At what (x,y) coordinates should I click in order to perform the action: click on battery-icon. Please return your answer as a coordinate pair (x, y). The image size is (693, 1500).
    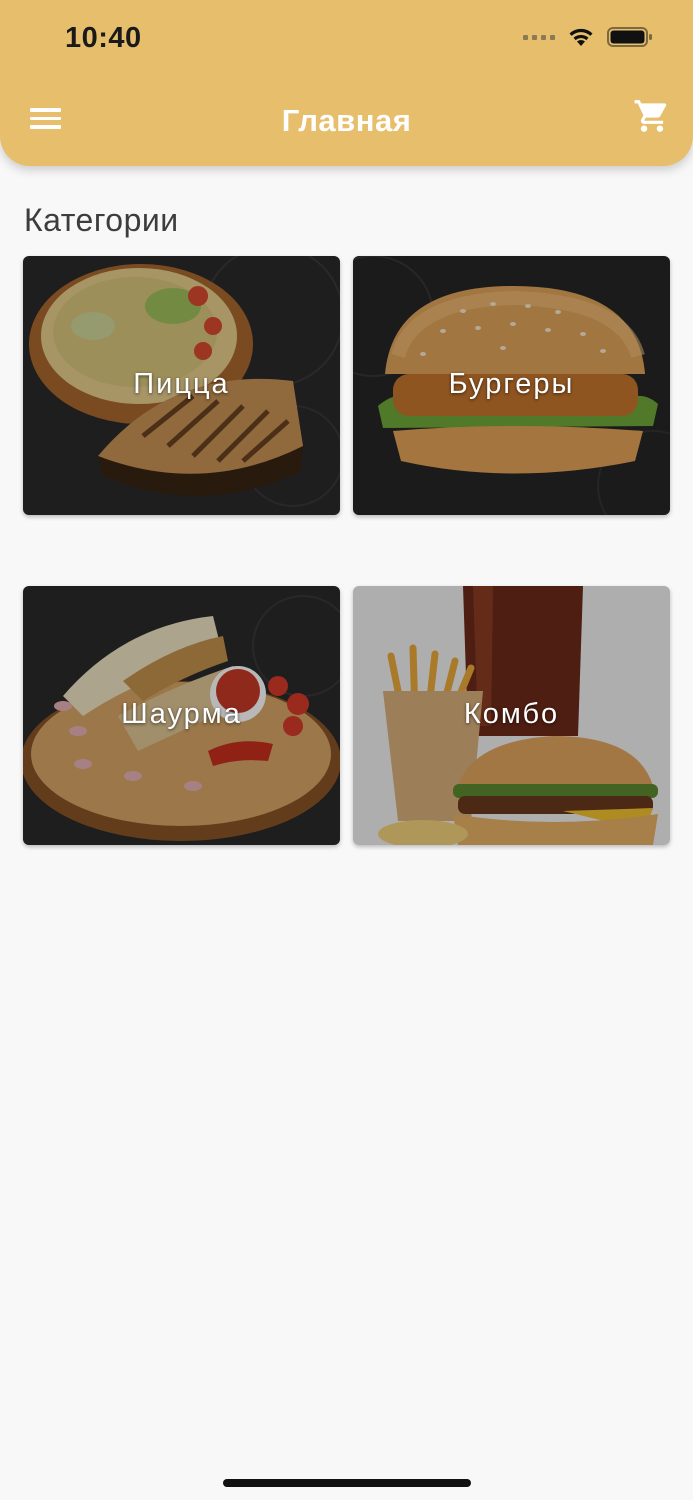
    Looking at the image, I should click on (629, 37).